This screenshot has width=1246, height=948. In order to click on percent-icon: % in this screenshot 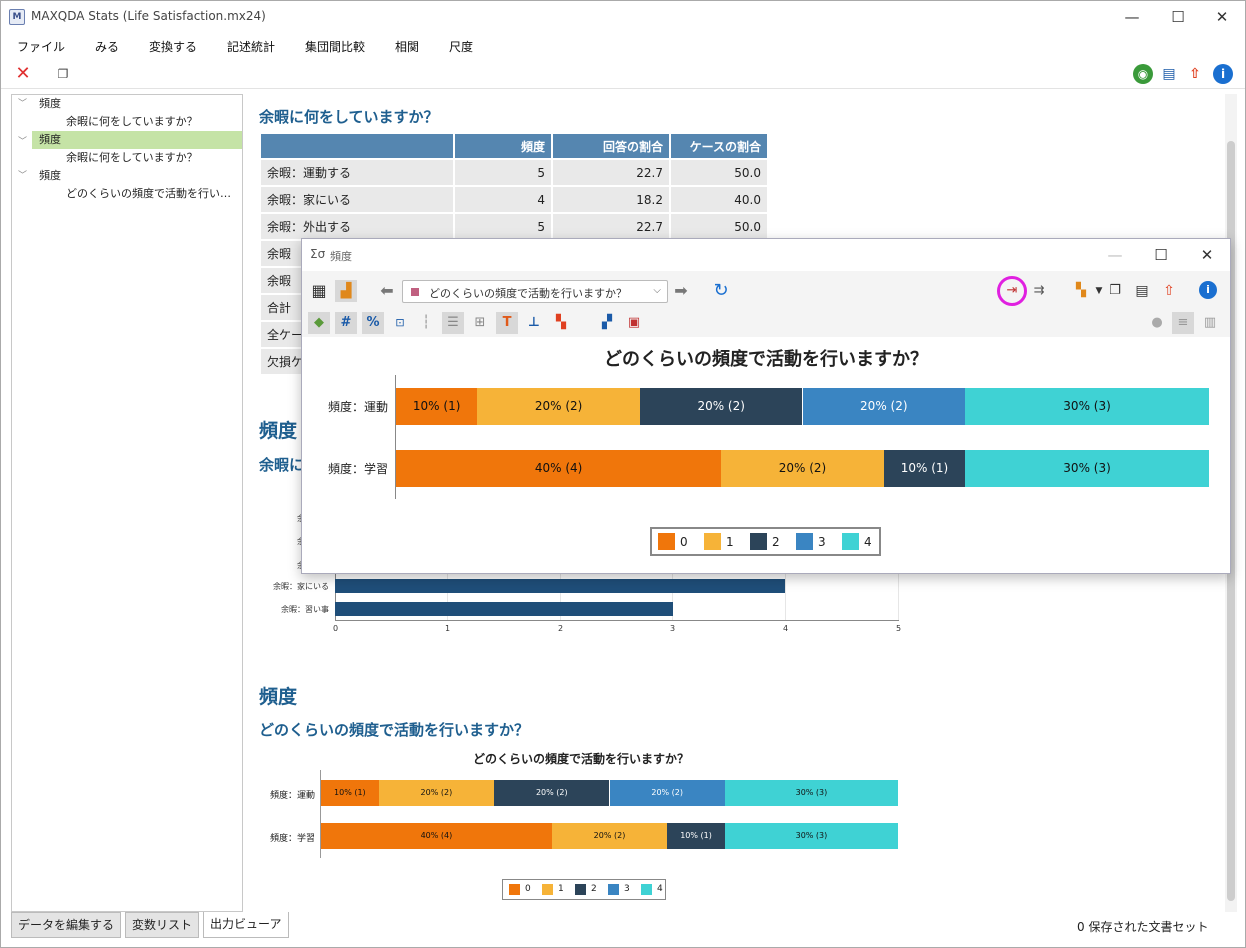, I will do `click(373, 323)`.